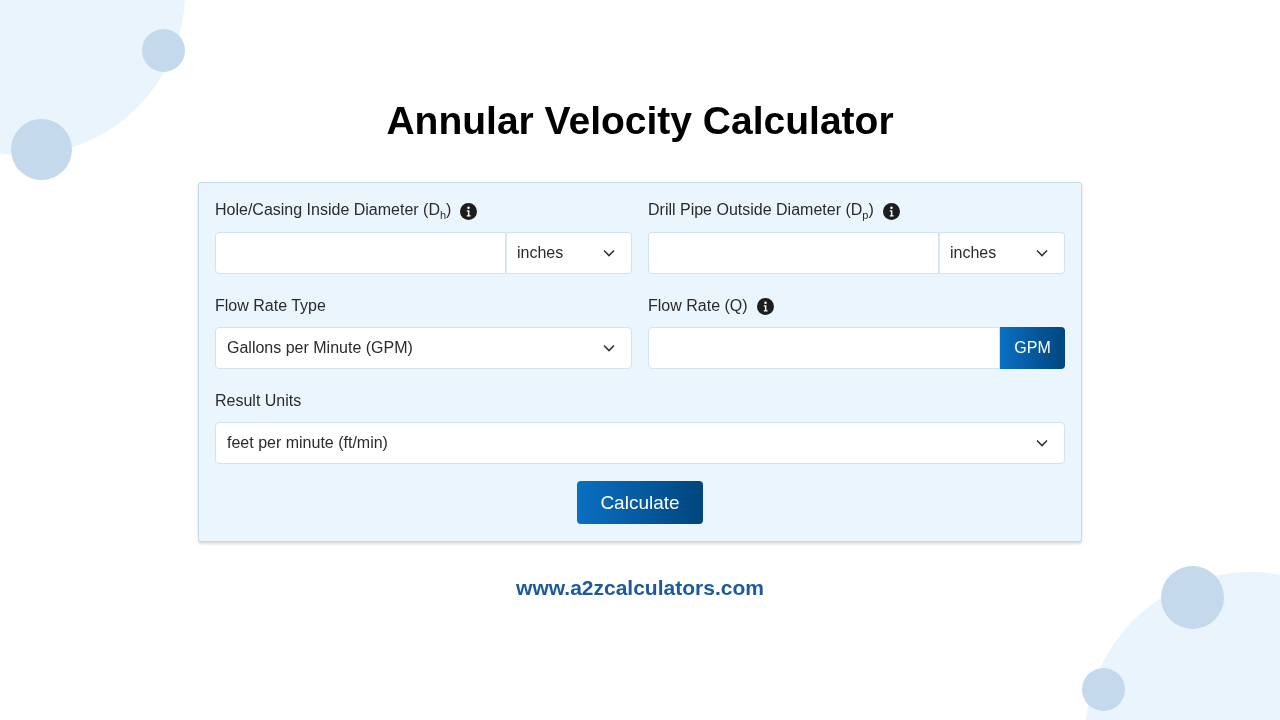  What do you see at coordinates (640, 121) in the screenshot?
I see `page-title: Annular Velocity Calculator` at bounding box center [640, 121].